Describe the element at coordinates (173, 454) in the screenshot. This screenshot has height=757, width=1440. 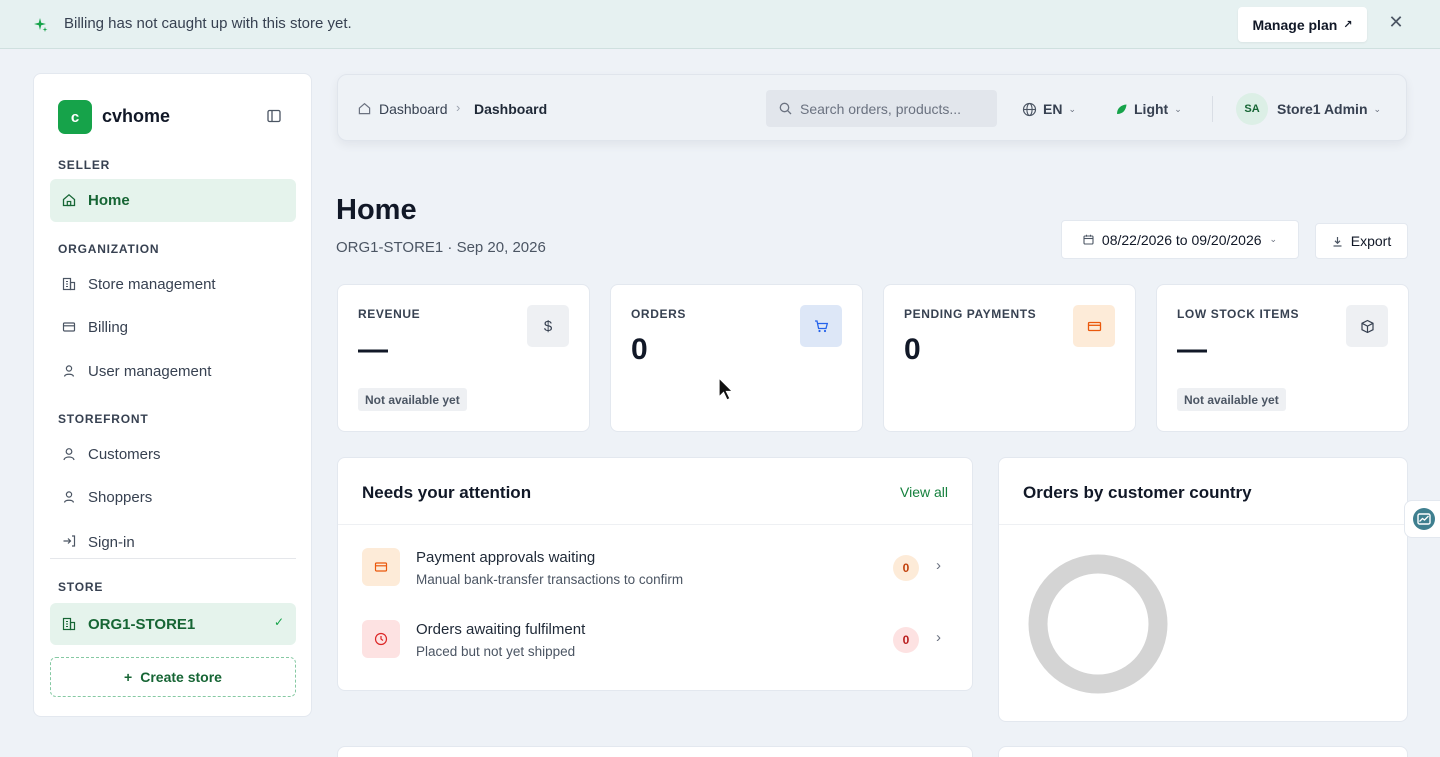
I see `sidebar-item-customers: Customers` at that location.